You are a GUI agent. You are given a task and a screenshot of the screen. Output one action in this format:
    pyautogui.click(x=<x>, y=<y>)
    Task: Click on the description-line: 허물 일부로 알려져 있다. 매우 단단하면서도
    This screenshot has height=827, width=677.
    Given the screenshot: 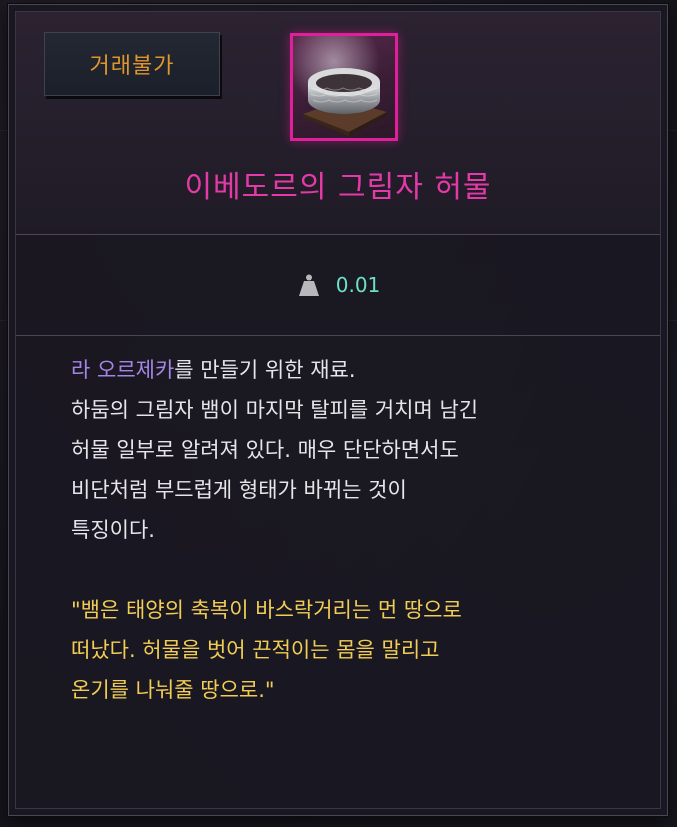 What is the action you would take?
    pyautogui.click(x=265, y=450)
    